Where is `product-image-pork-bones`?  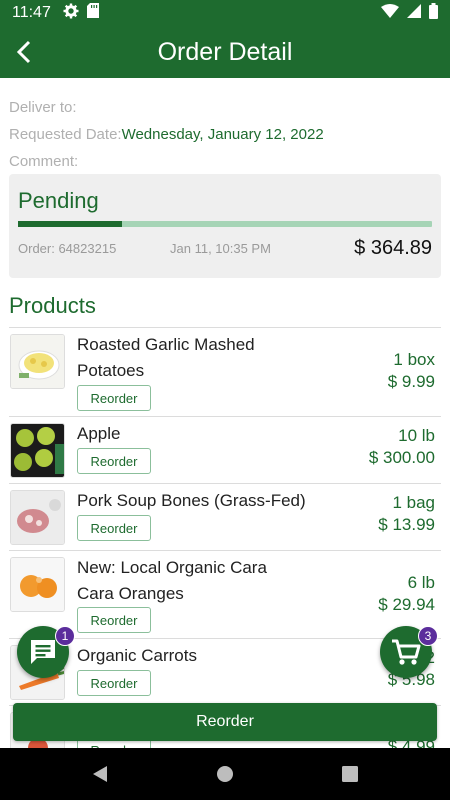
product-image-pork-bones is located at coordinates (37, 517).